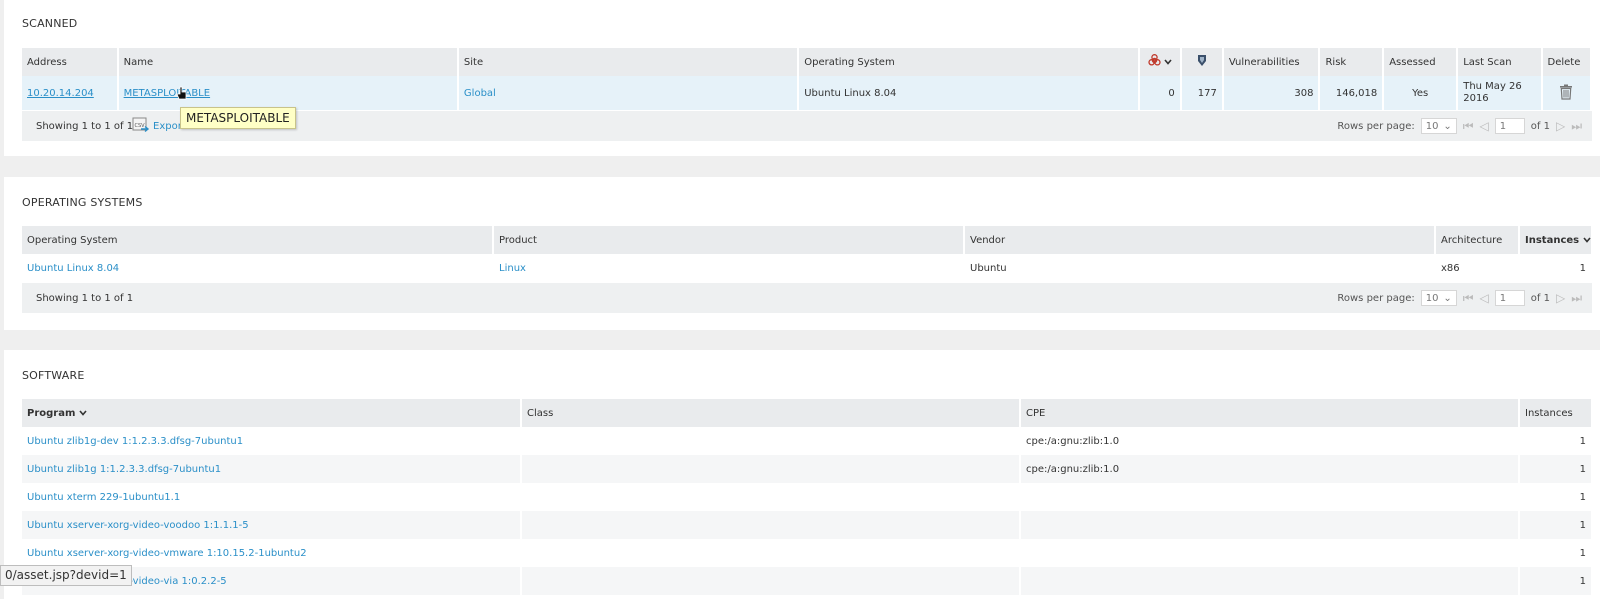 The width and height of the screenshot is (1600, 599). Describe the element at coordinates (82, 202) in the screenshot. I see `operating-systems-title: OPERATING SYSTEMS` at that location.